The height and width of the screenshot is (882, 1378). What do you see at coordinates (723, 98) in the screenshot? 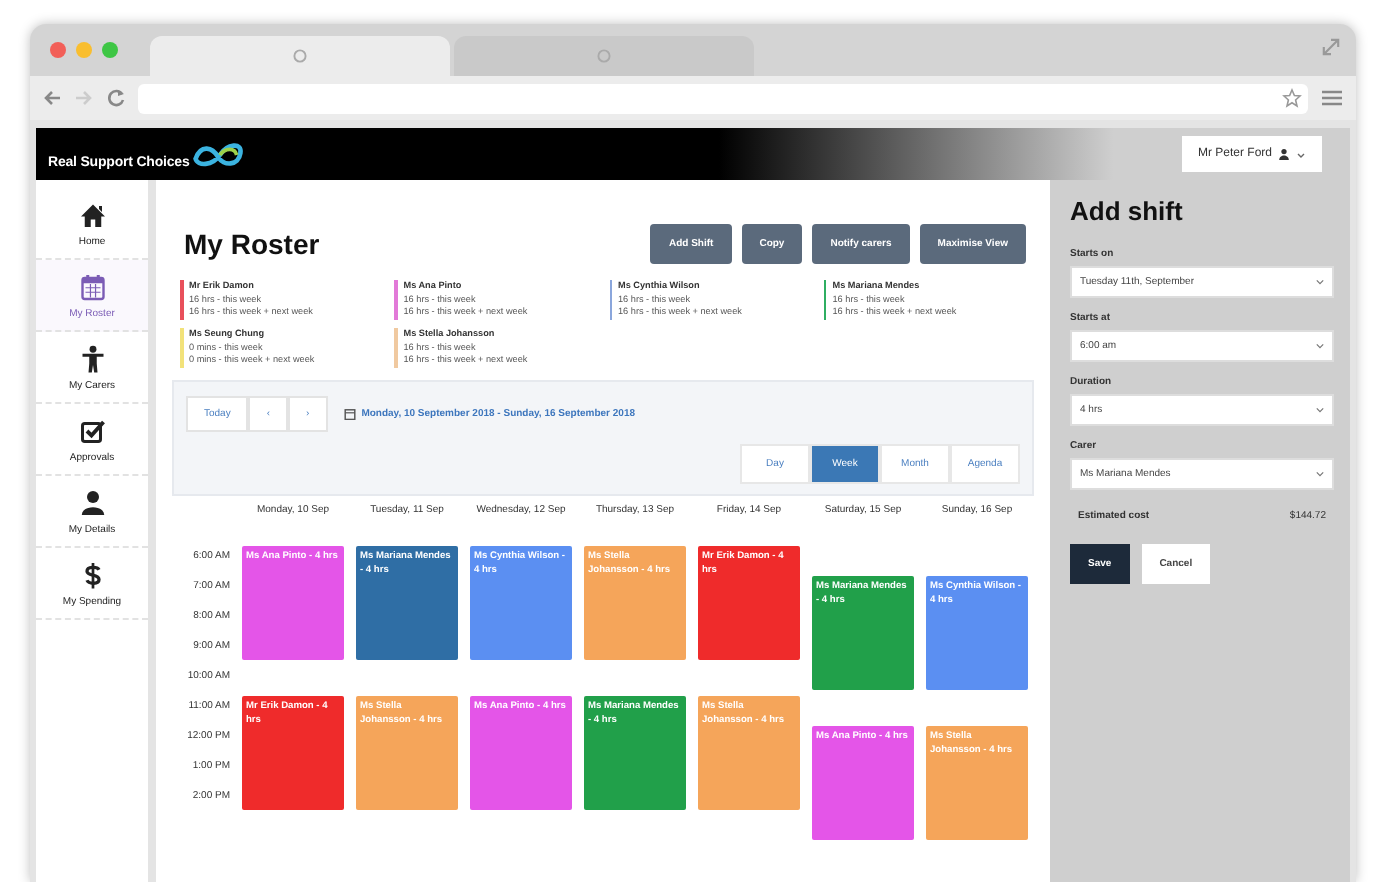
I see `address-bar` at bounding box center [723, 98].